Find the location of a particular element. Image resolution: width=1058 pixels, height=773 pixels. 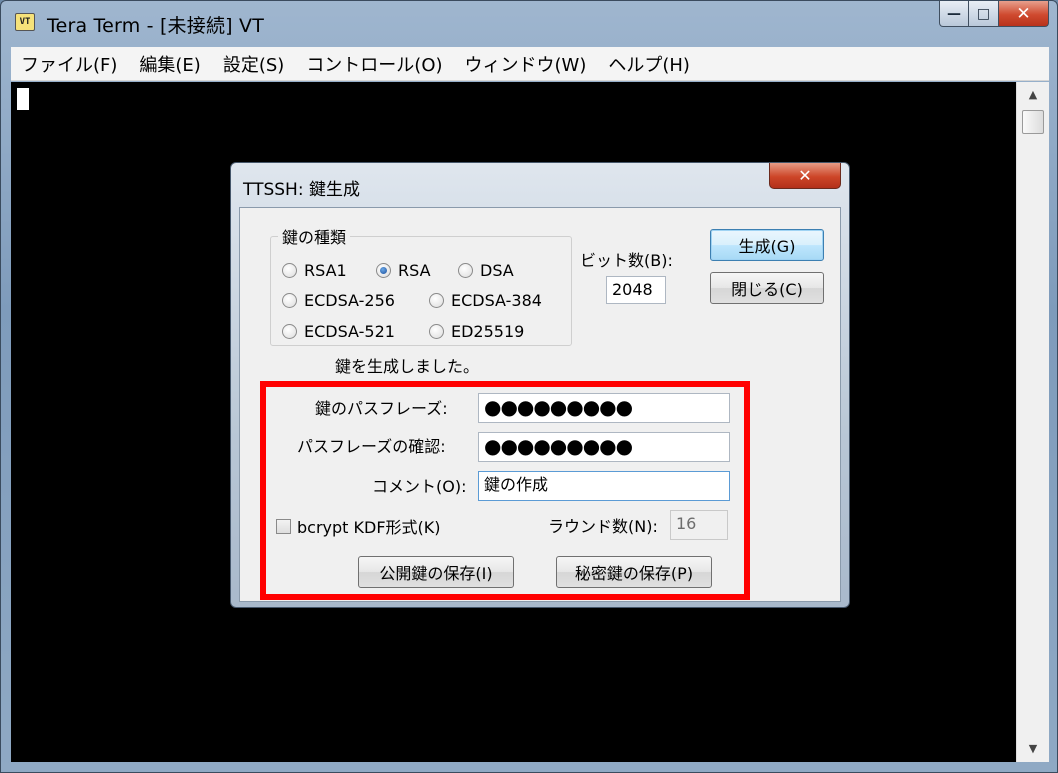

minimize-icon: — is located at coordinates (954, 13).